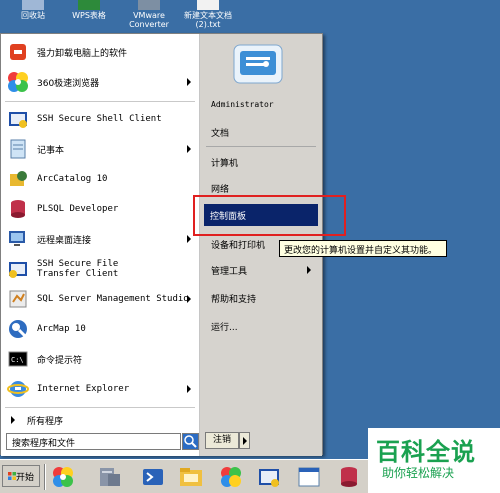 The width and height of the screenshot is (500, 493). Describe the element at coordinates (89, 5) in the screenshot. I see `wps-sheet-icon` at that location.